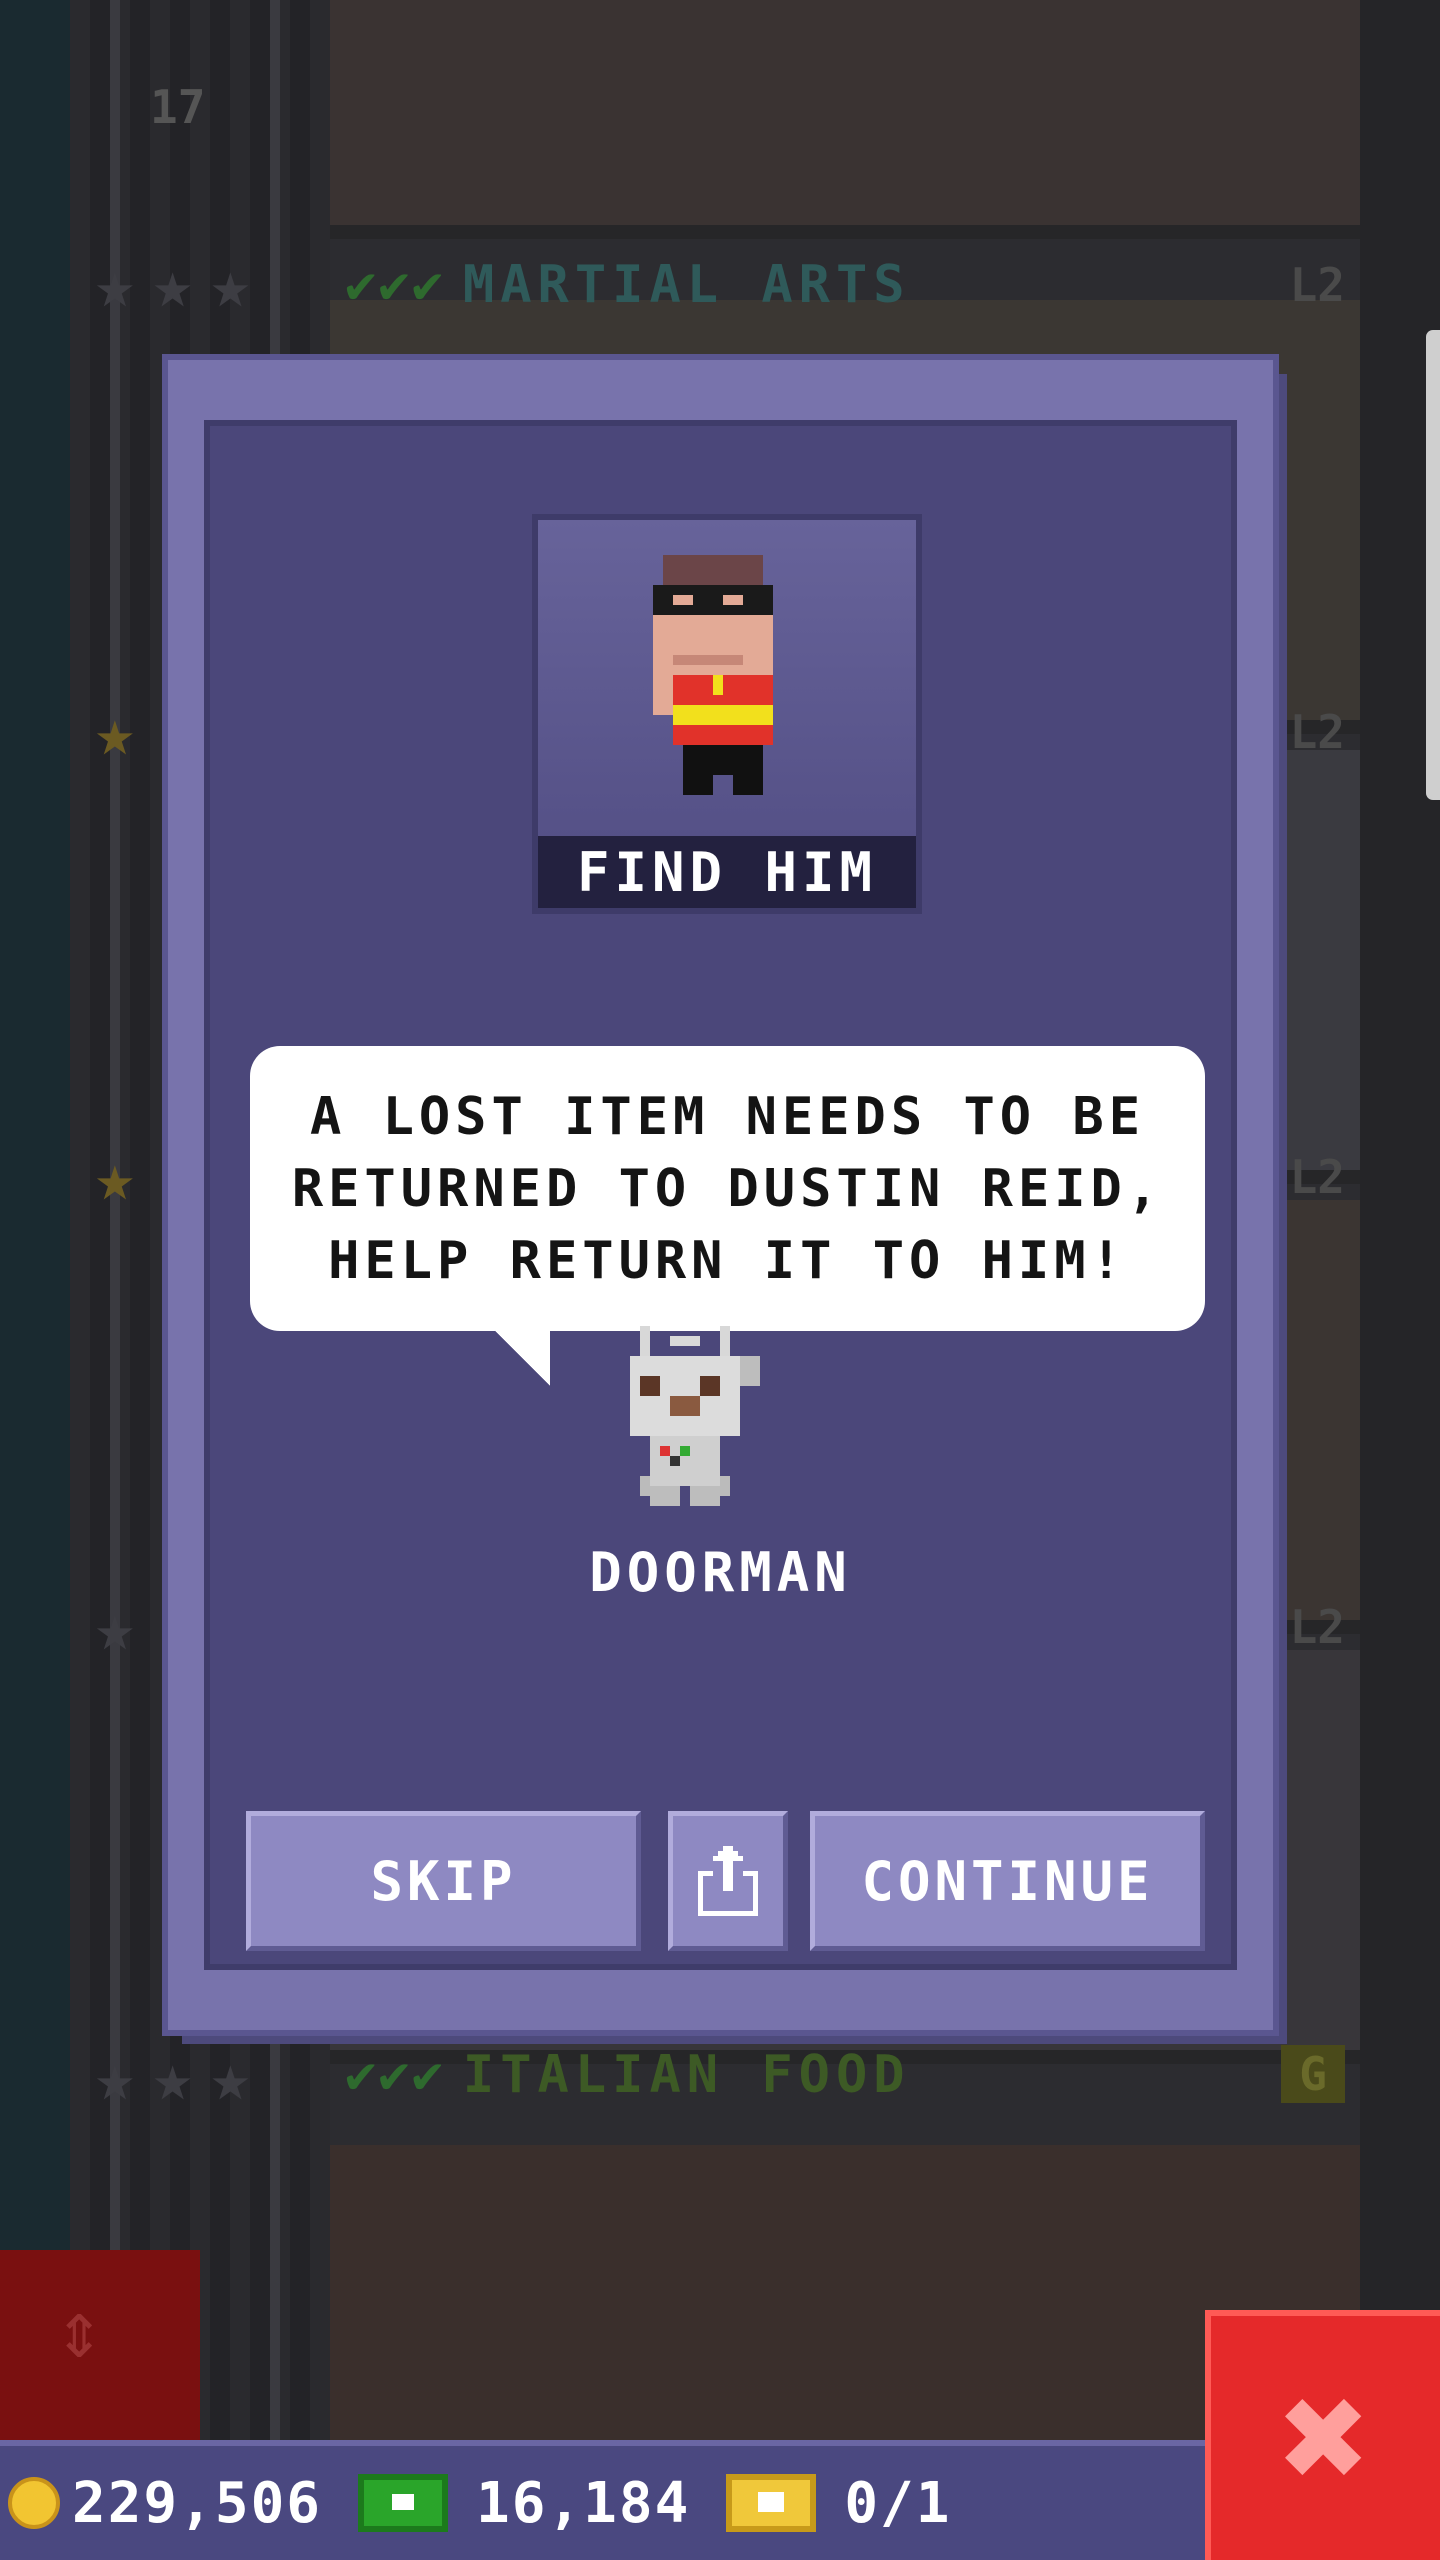 The width and height of the screenshot is (1440, 2560). What do you see at coordinates (520, 1356) in the screenshot?
I see `speech-bubble-tail` at bounding box center [520, 1356].